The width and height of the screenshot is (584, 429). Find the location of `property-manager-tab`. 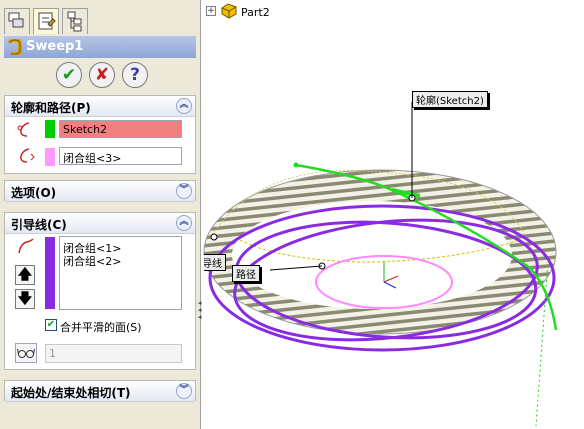

property-manager-tab is located at coordinates (46, 21).